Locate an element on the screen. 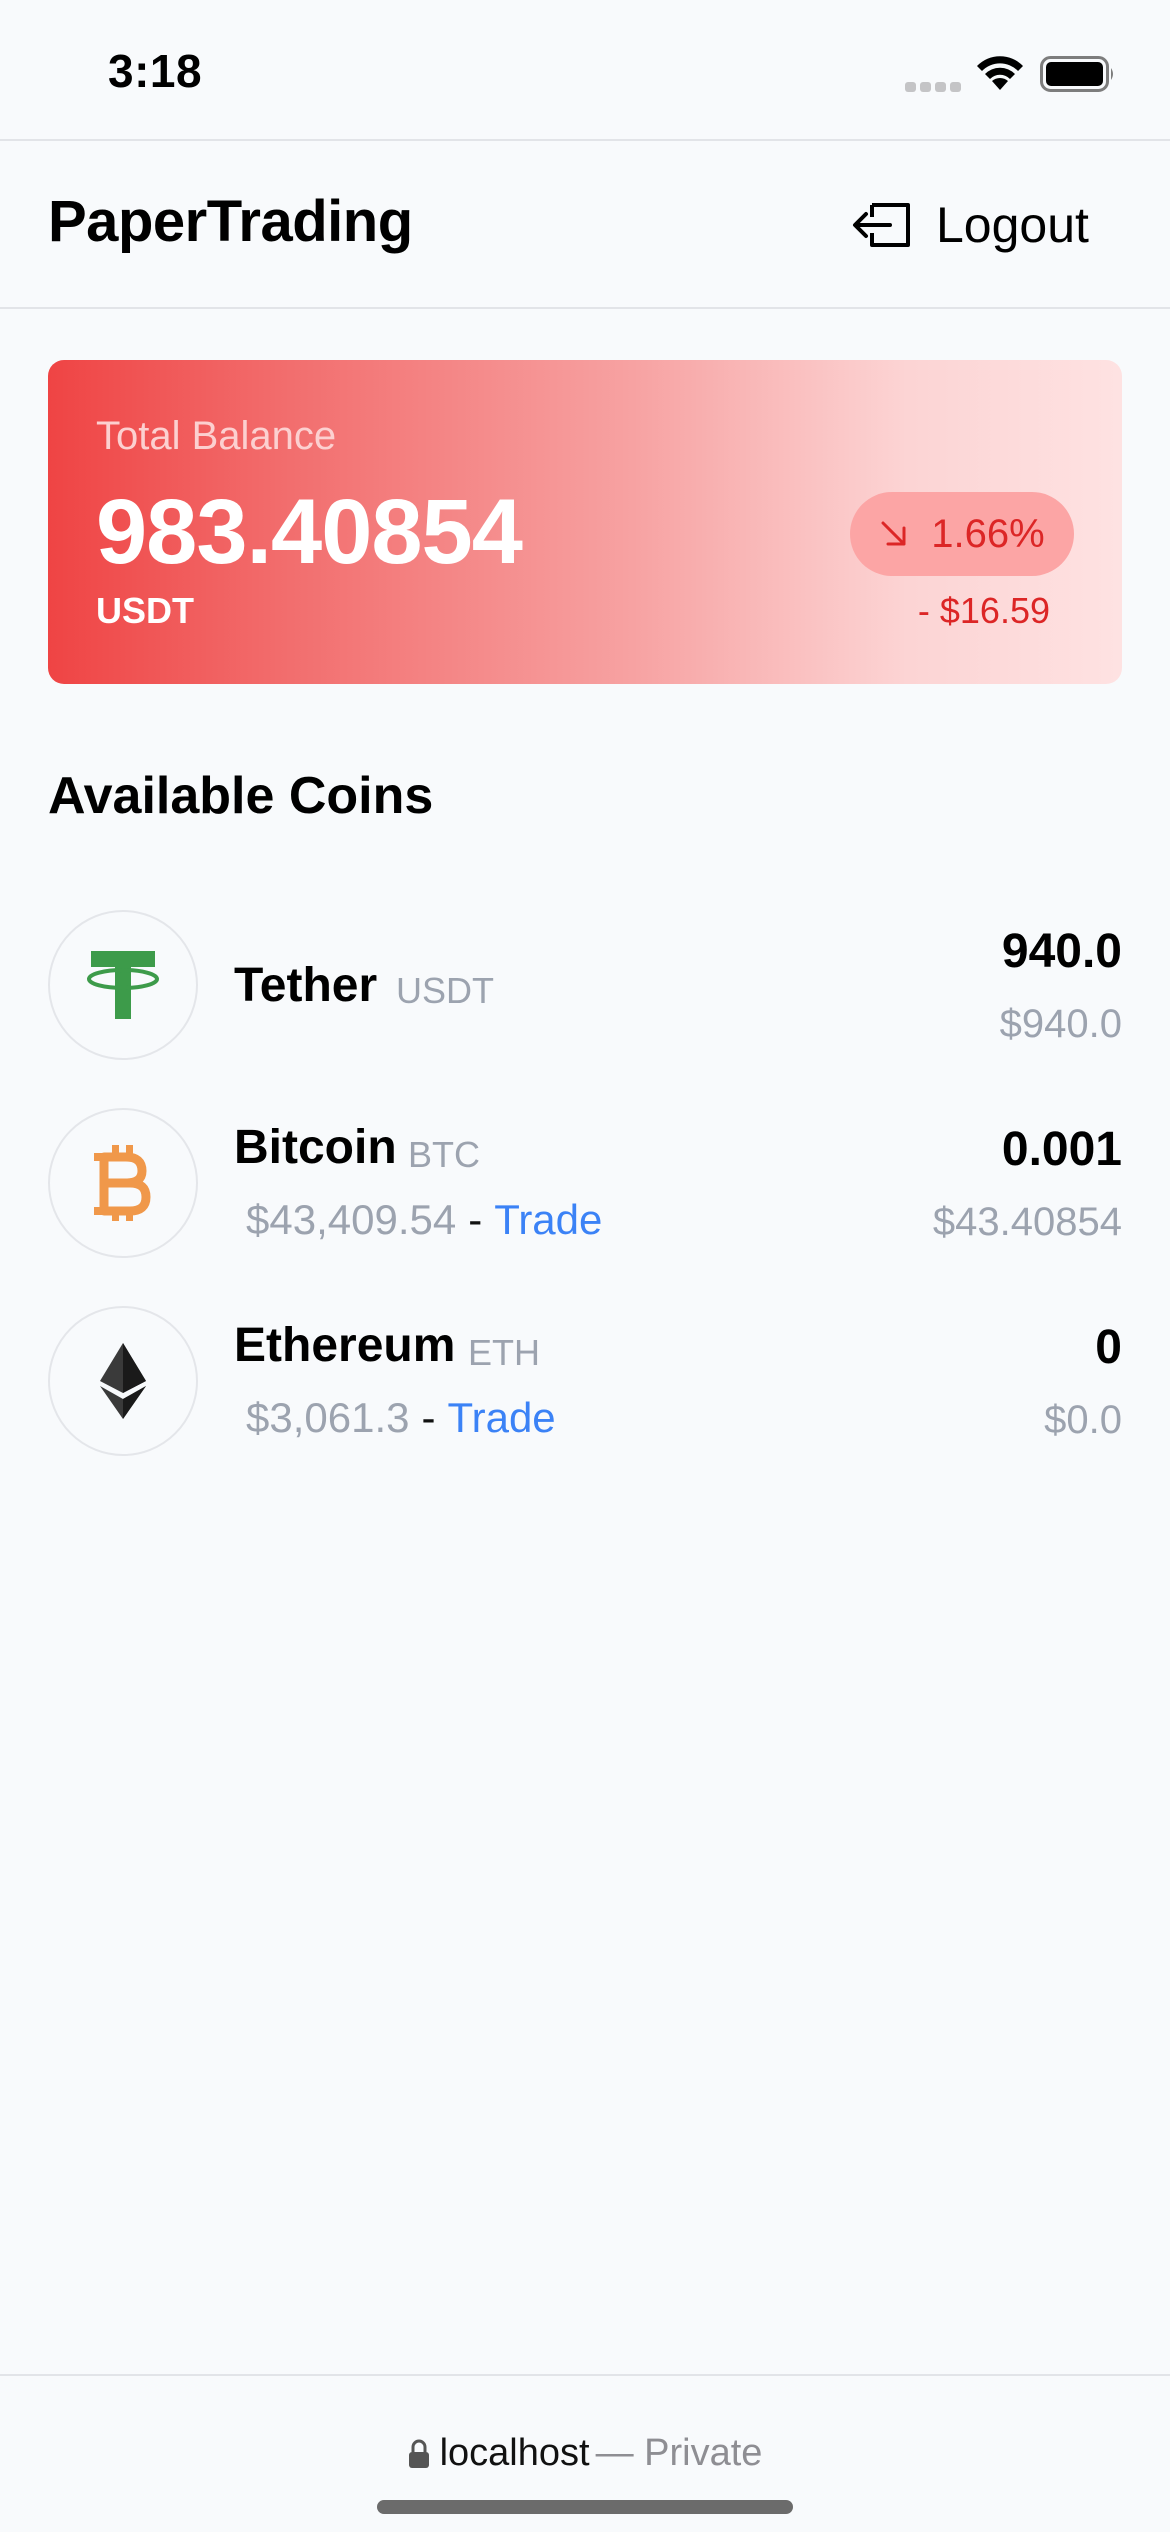  logout-button: Logout is located at coordinates (969, 225).